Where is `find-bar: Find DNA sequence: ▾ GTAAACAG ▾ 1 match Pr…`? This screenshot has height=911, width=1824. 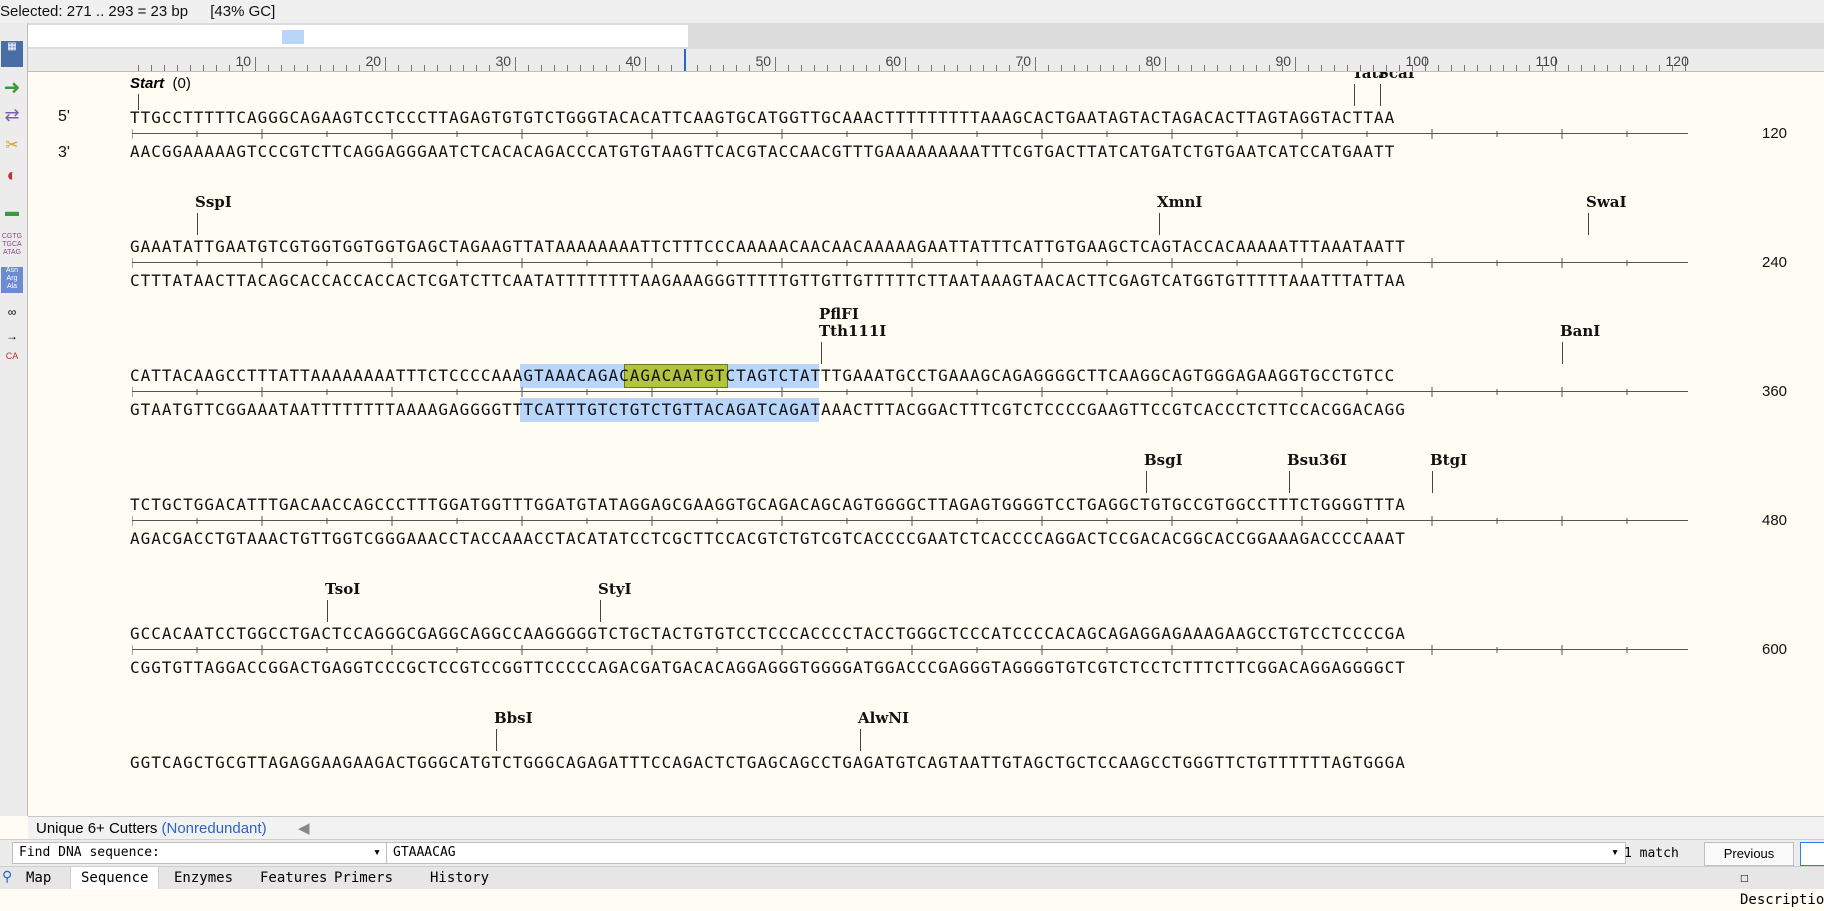 find-bar: Find DNA sequence: ▾ GTAAACAG ▾ 1 match Pr… is located at coordinates (912, 853).